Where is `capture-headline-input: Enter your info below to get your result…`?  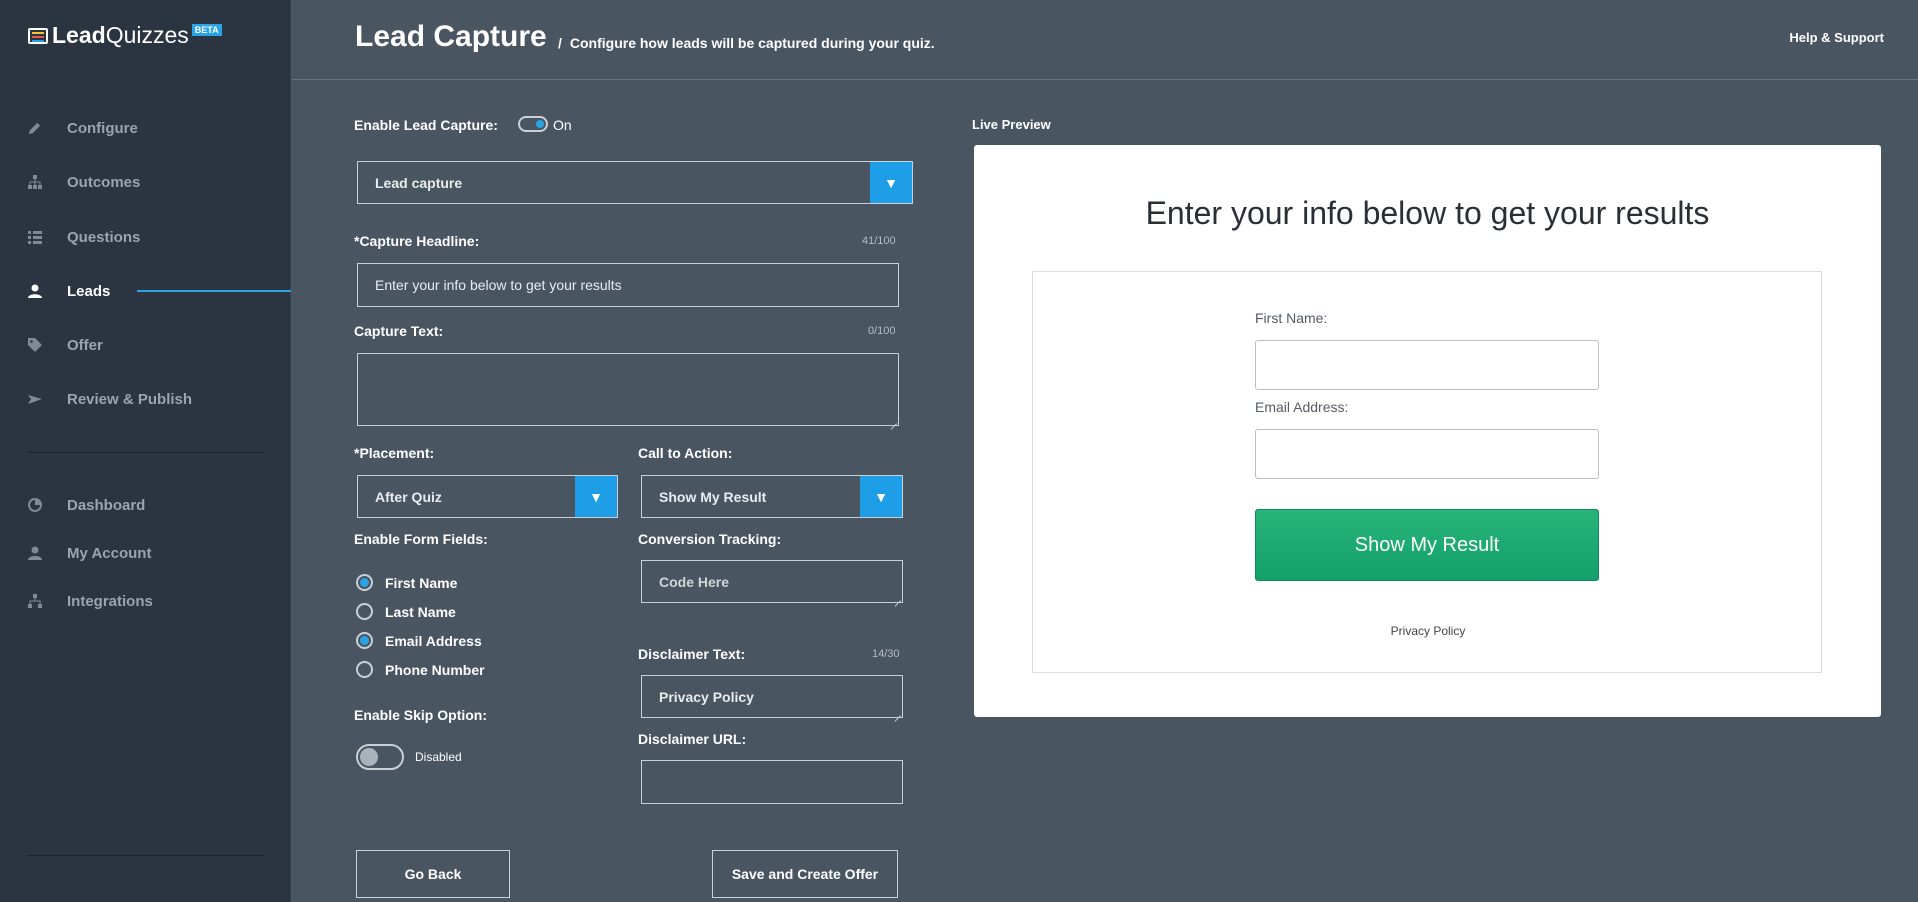
capture-headline-input: Enter your info below to get your result… is located at coordinates (628, 285).